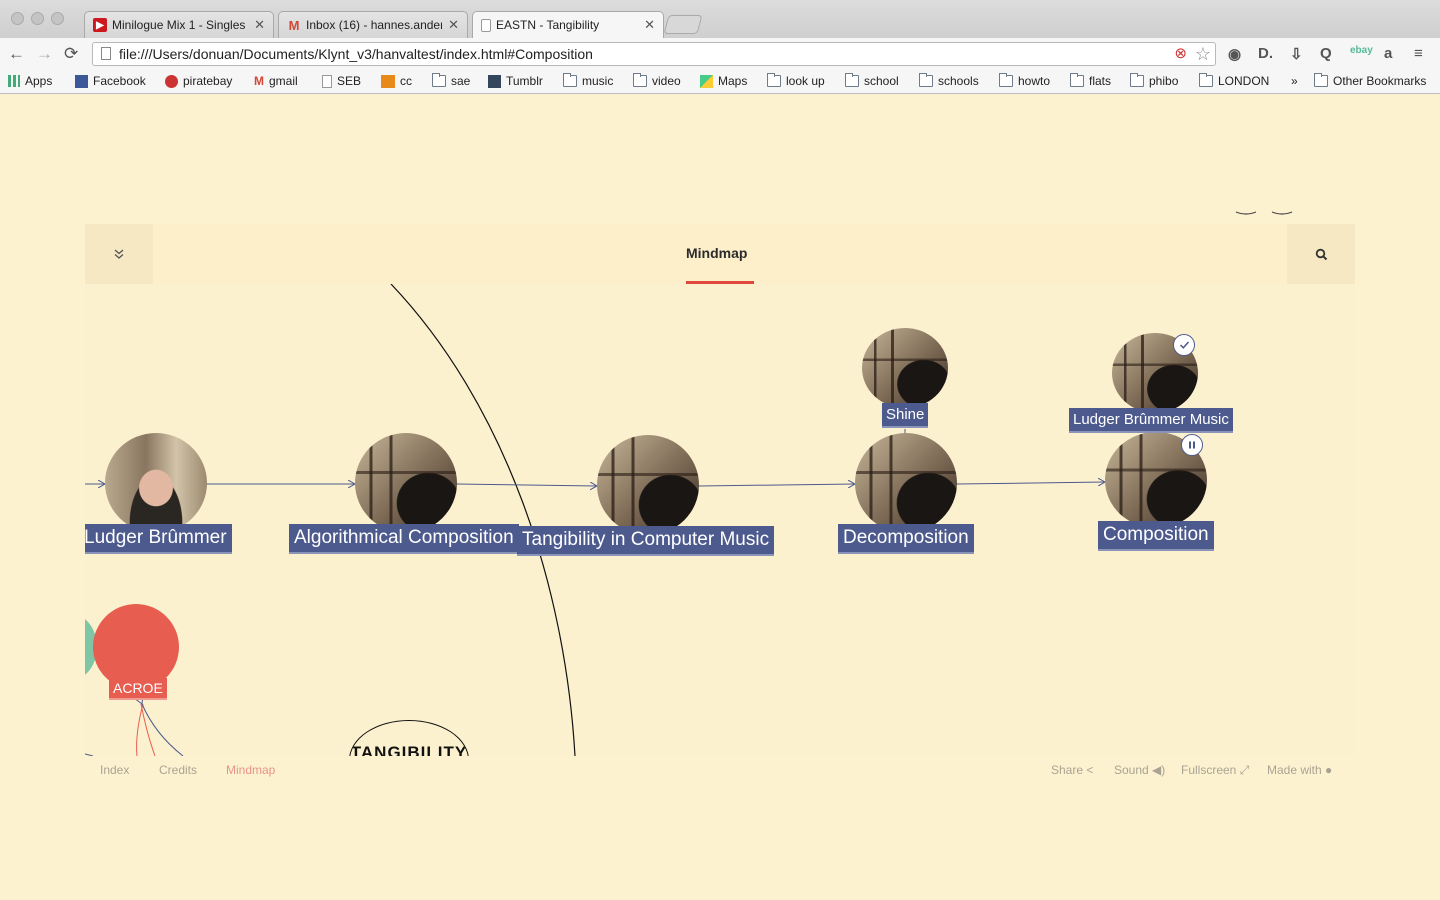 The height and width of the screenshot is (900, 1440). Describe the element at coordinates (17, 18) in the screenshot. I see `close-window-button` at that location.